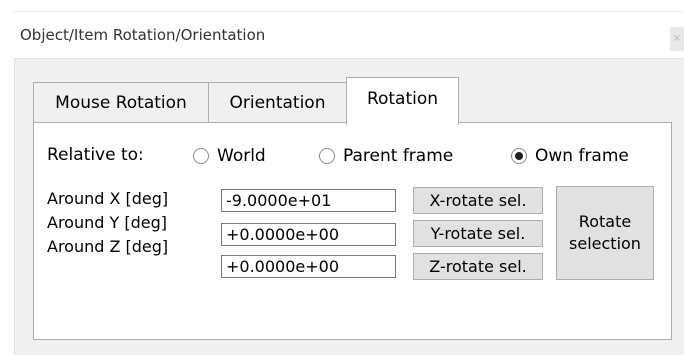 This screenshot has width=684, height=355. I want to click on y-rotate-button: Y-rotate sel., so click(478, 233).